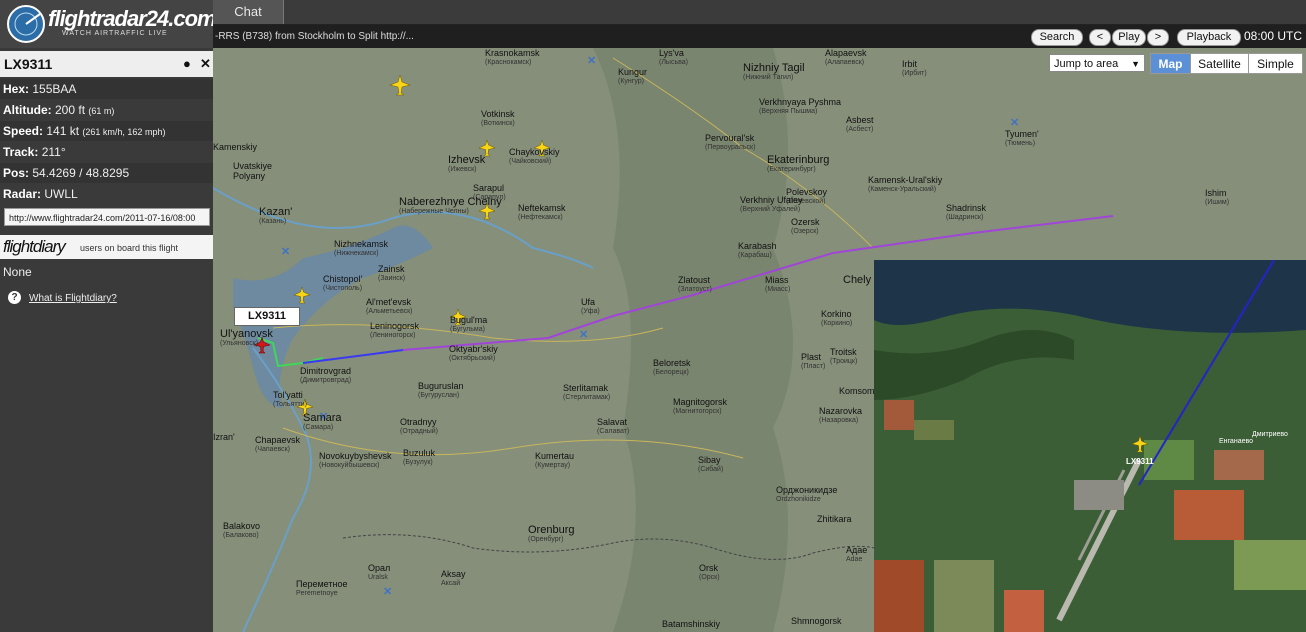 The width and height of the screenshot is (1306, 632). I want to click on hex-label: Hex:, so click(16, 89).